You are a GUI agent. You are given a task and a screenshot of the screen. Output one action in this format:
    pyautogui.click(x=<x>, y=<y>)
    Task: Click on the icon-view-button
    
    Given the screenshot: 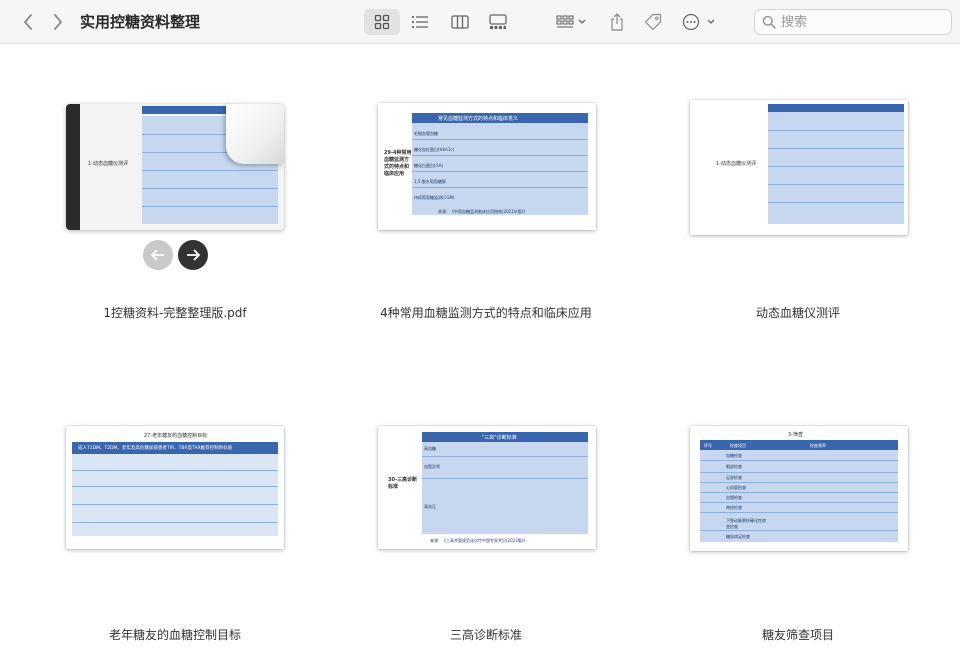 What is the action you would take?
    pyautogui.click(x=382, y=22)
    